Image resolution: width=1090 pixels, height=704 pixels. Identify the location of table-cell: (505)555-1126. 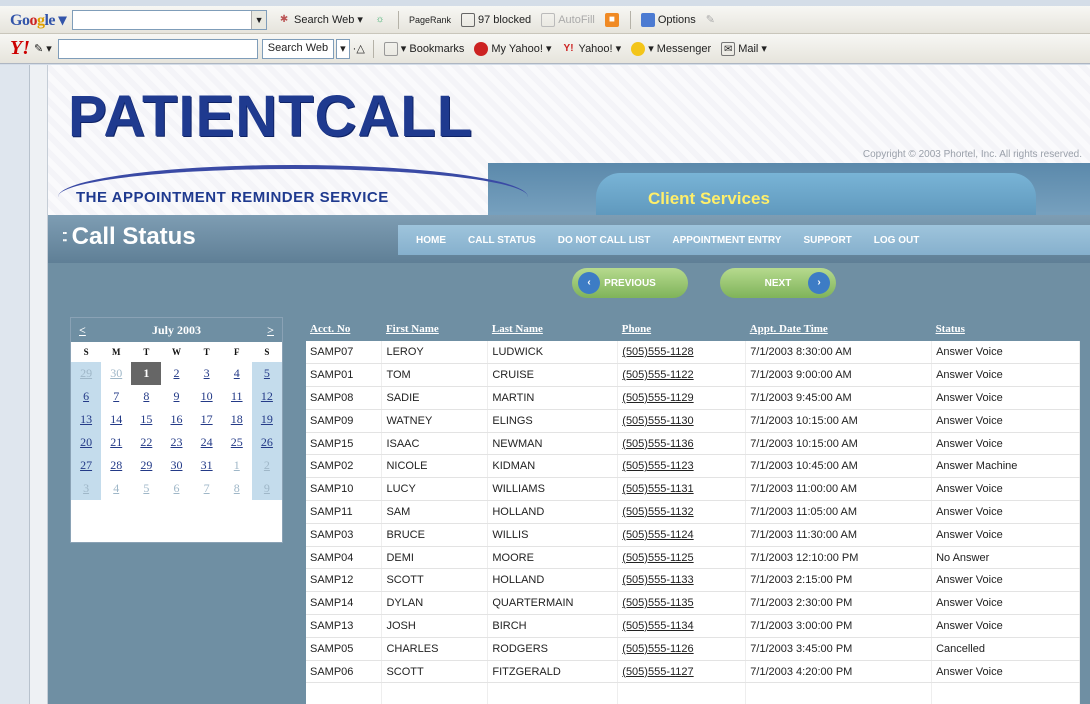
(682, 649).